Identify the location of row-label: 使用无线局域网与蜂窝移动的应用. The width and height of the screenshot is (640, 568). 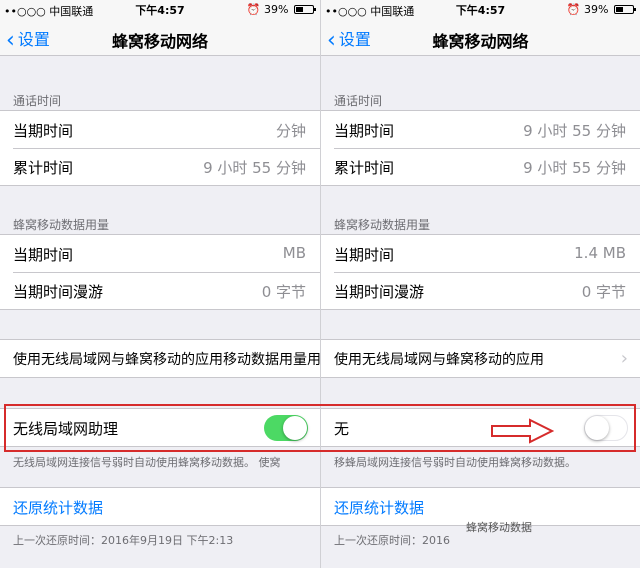
(439, 360).